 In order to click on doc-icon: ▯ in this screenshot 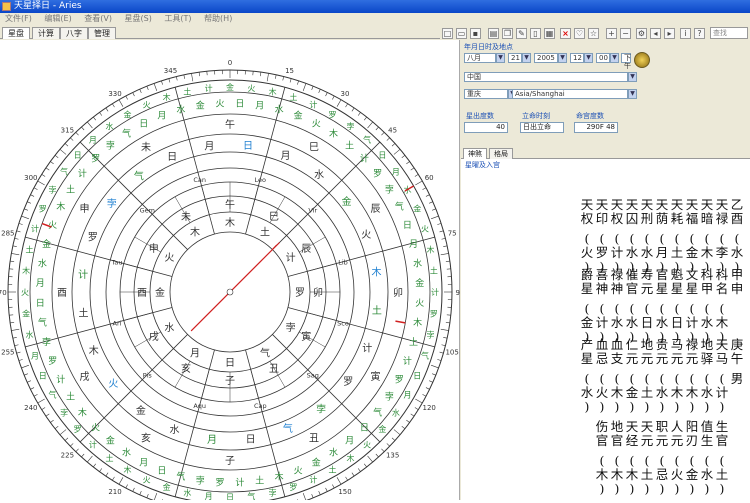, I will do `click(535, 33)`.